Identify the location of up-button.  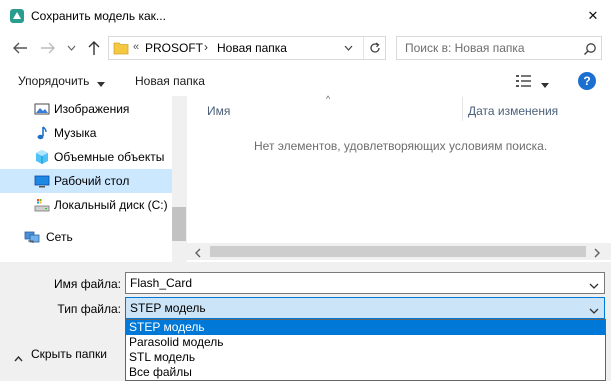
(94, 48).